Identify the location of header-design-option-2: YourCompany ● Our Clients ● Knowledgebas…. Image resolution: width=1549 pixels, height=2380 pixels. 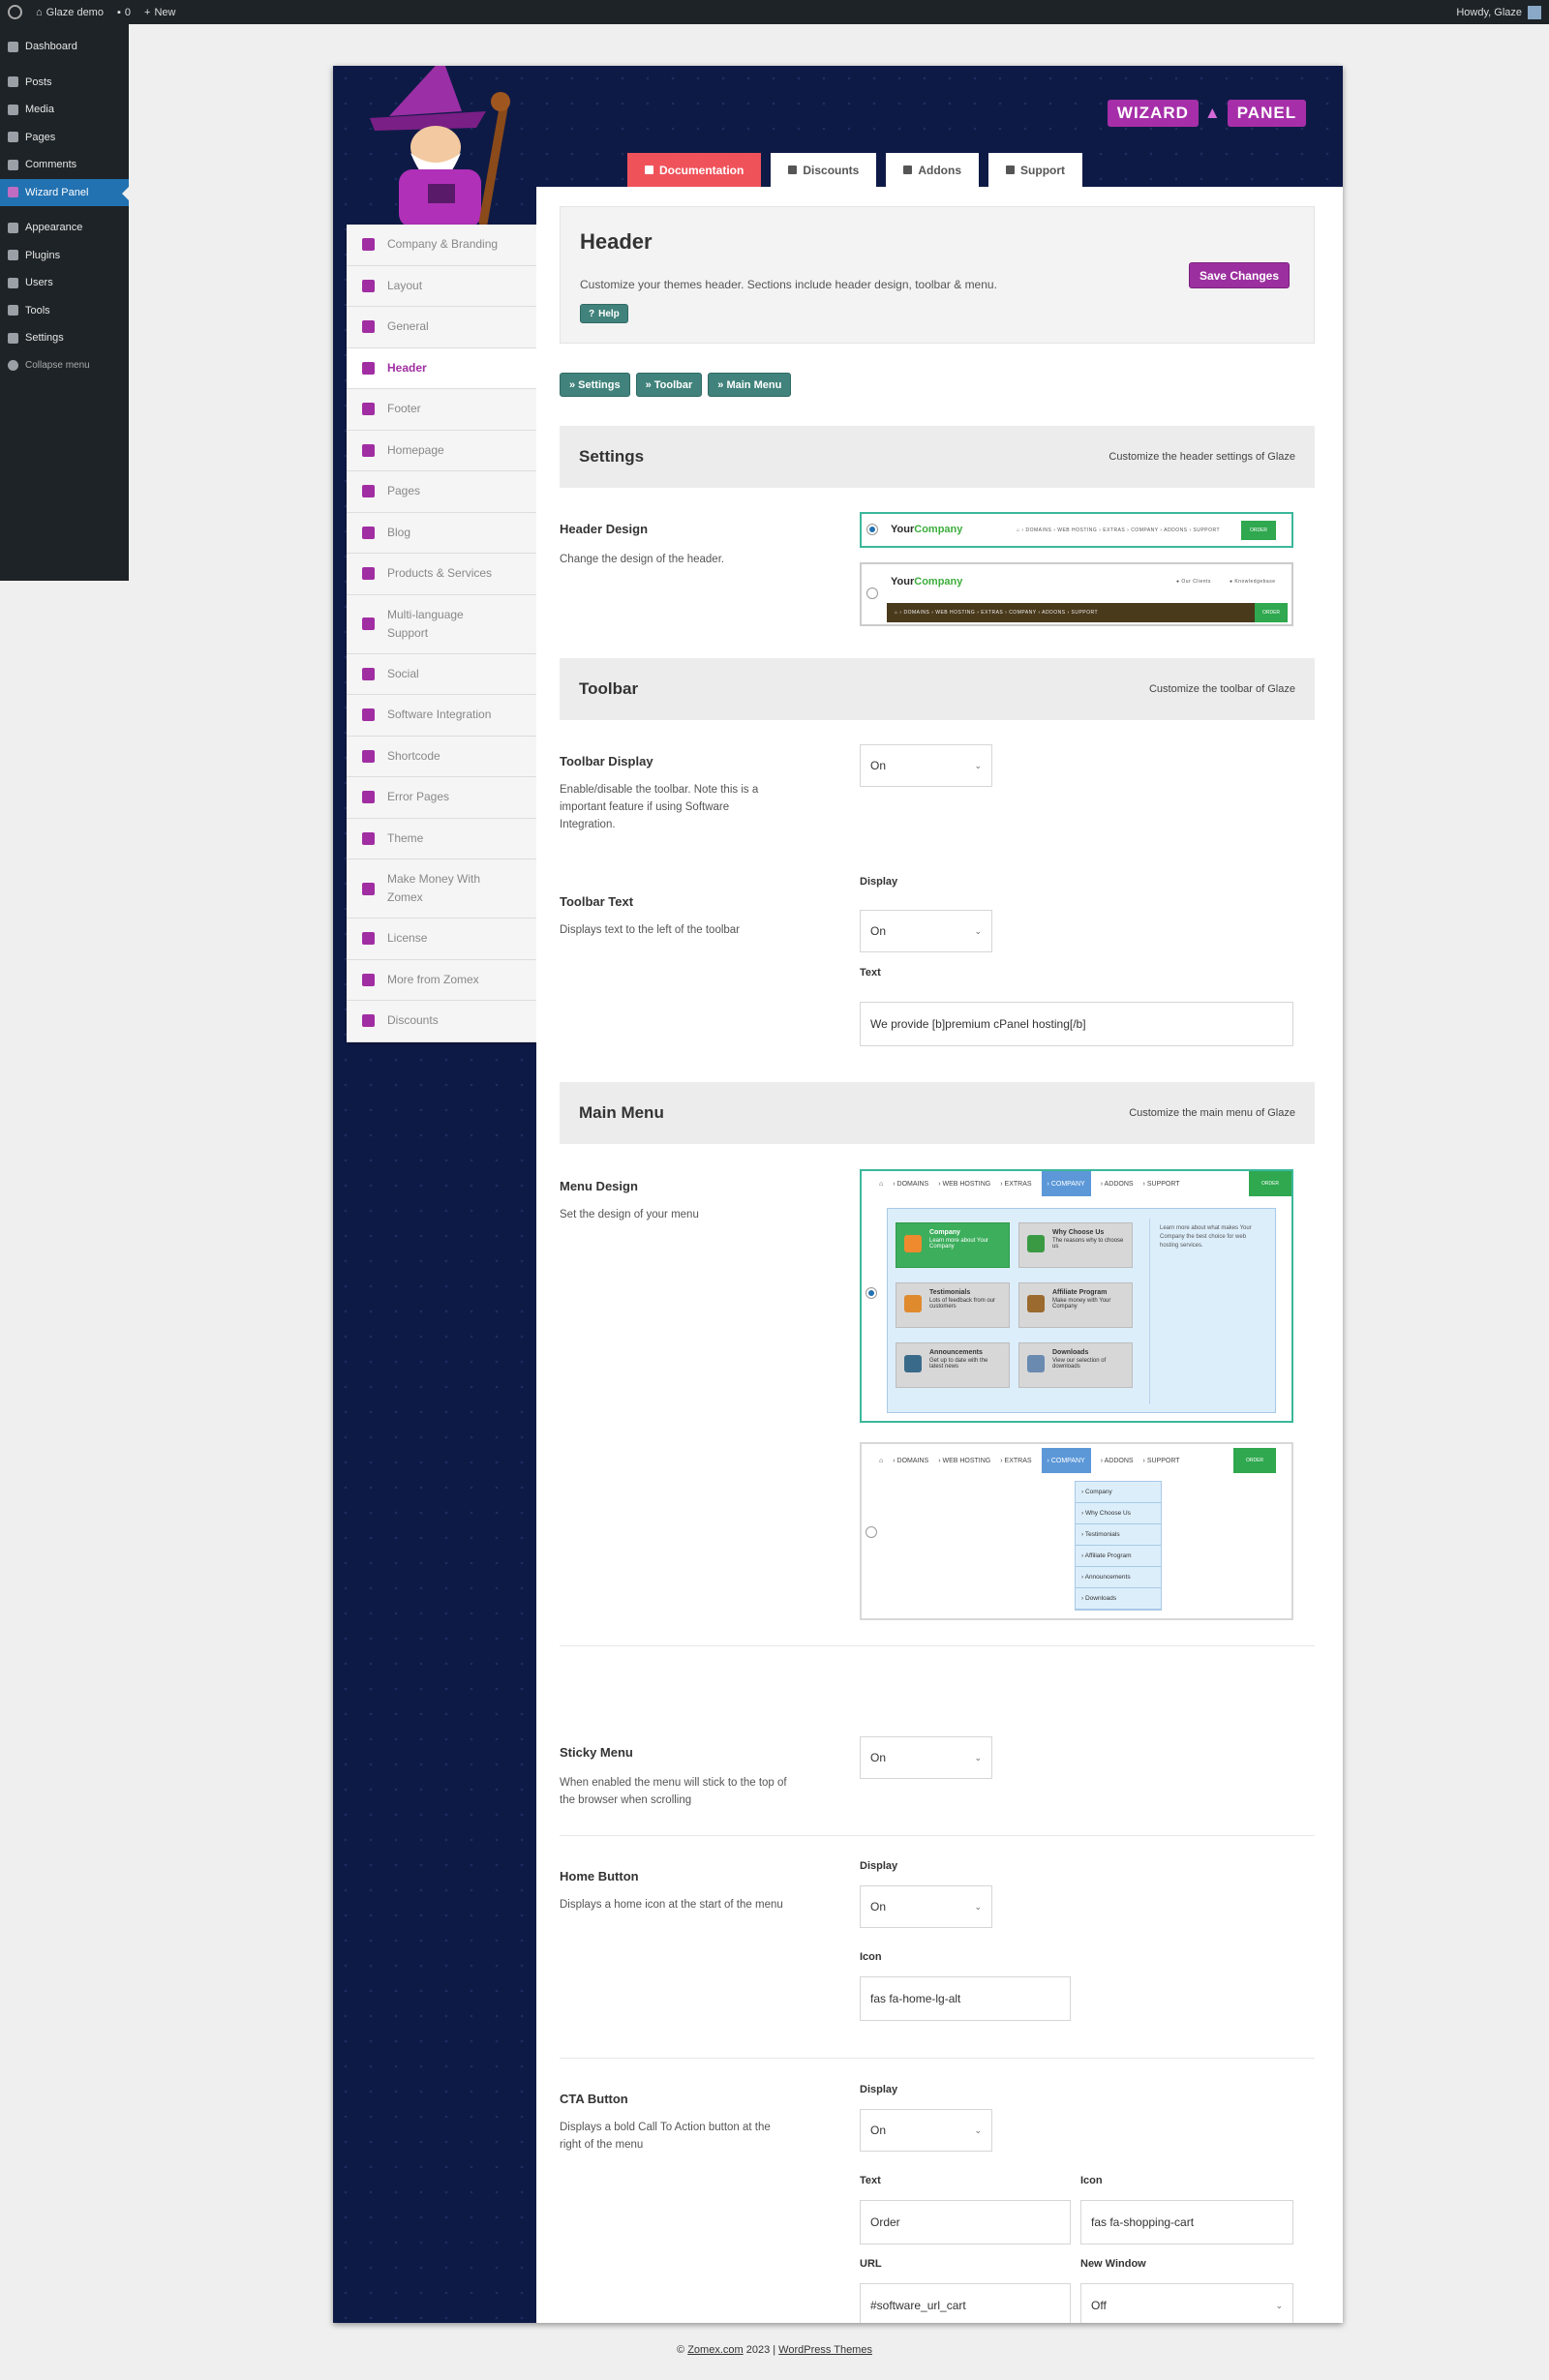
(1076, 594).